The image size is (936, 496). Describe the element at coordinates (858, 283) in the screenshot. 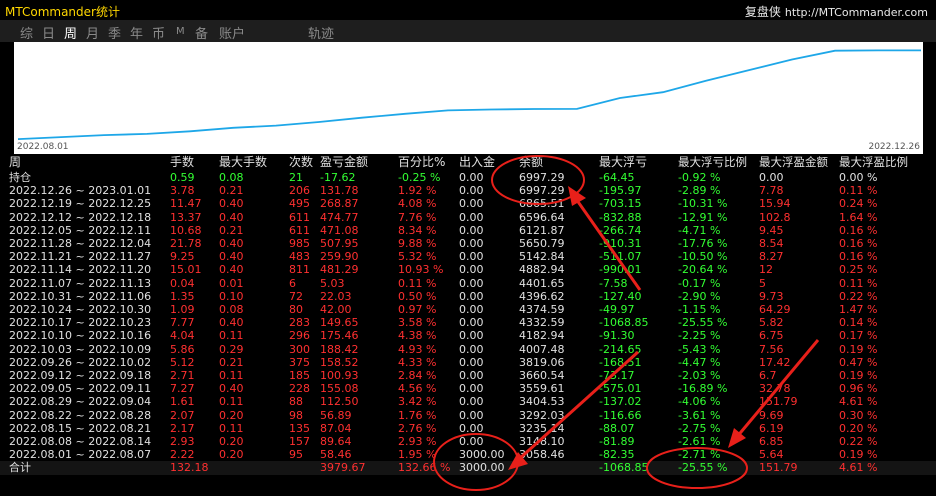

I see `max-floating-profit-pct-cell: 0.11 %` at that location.